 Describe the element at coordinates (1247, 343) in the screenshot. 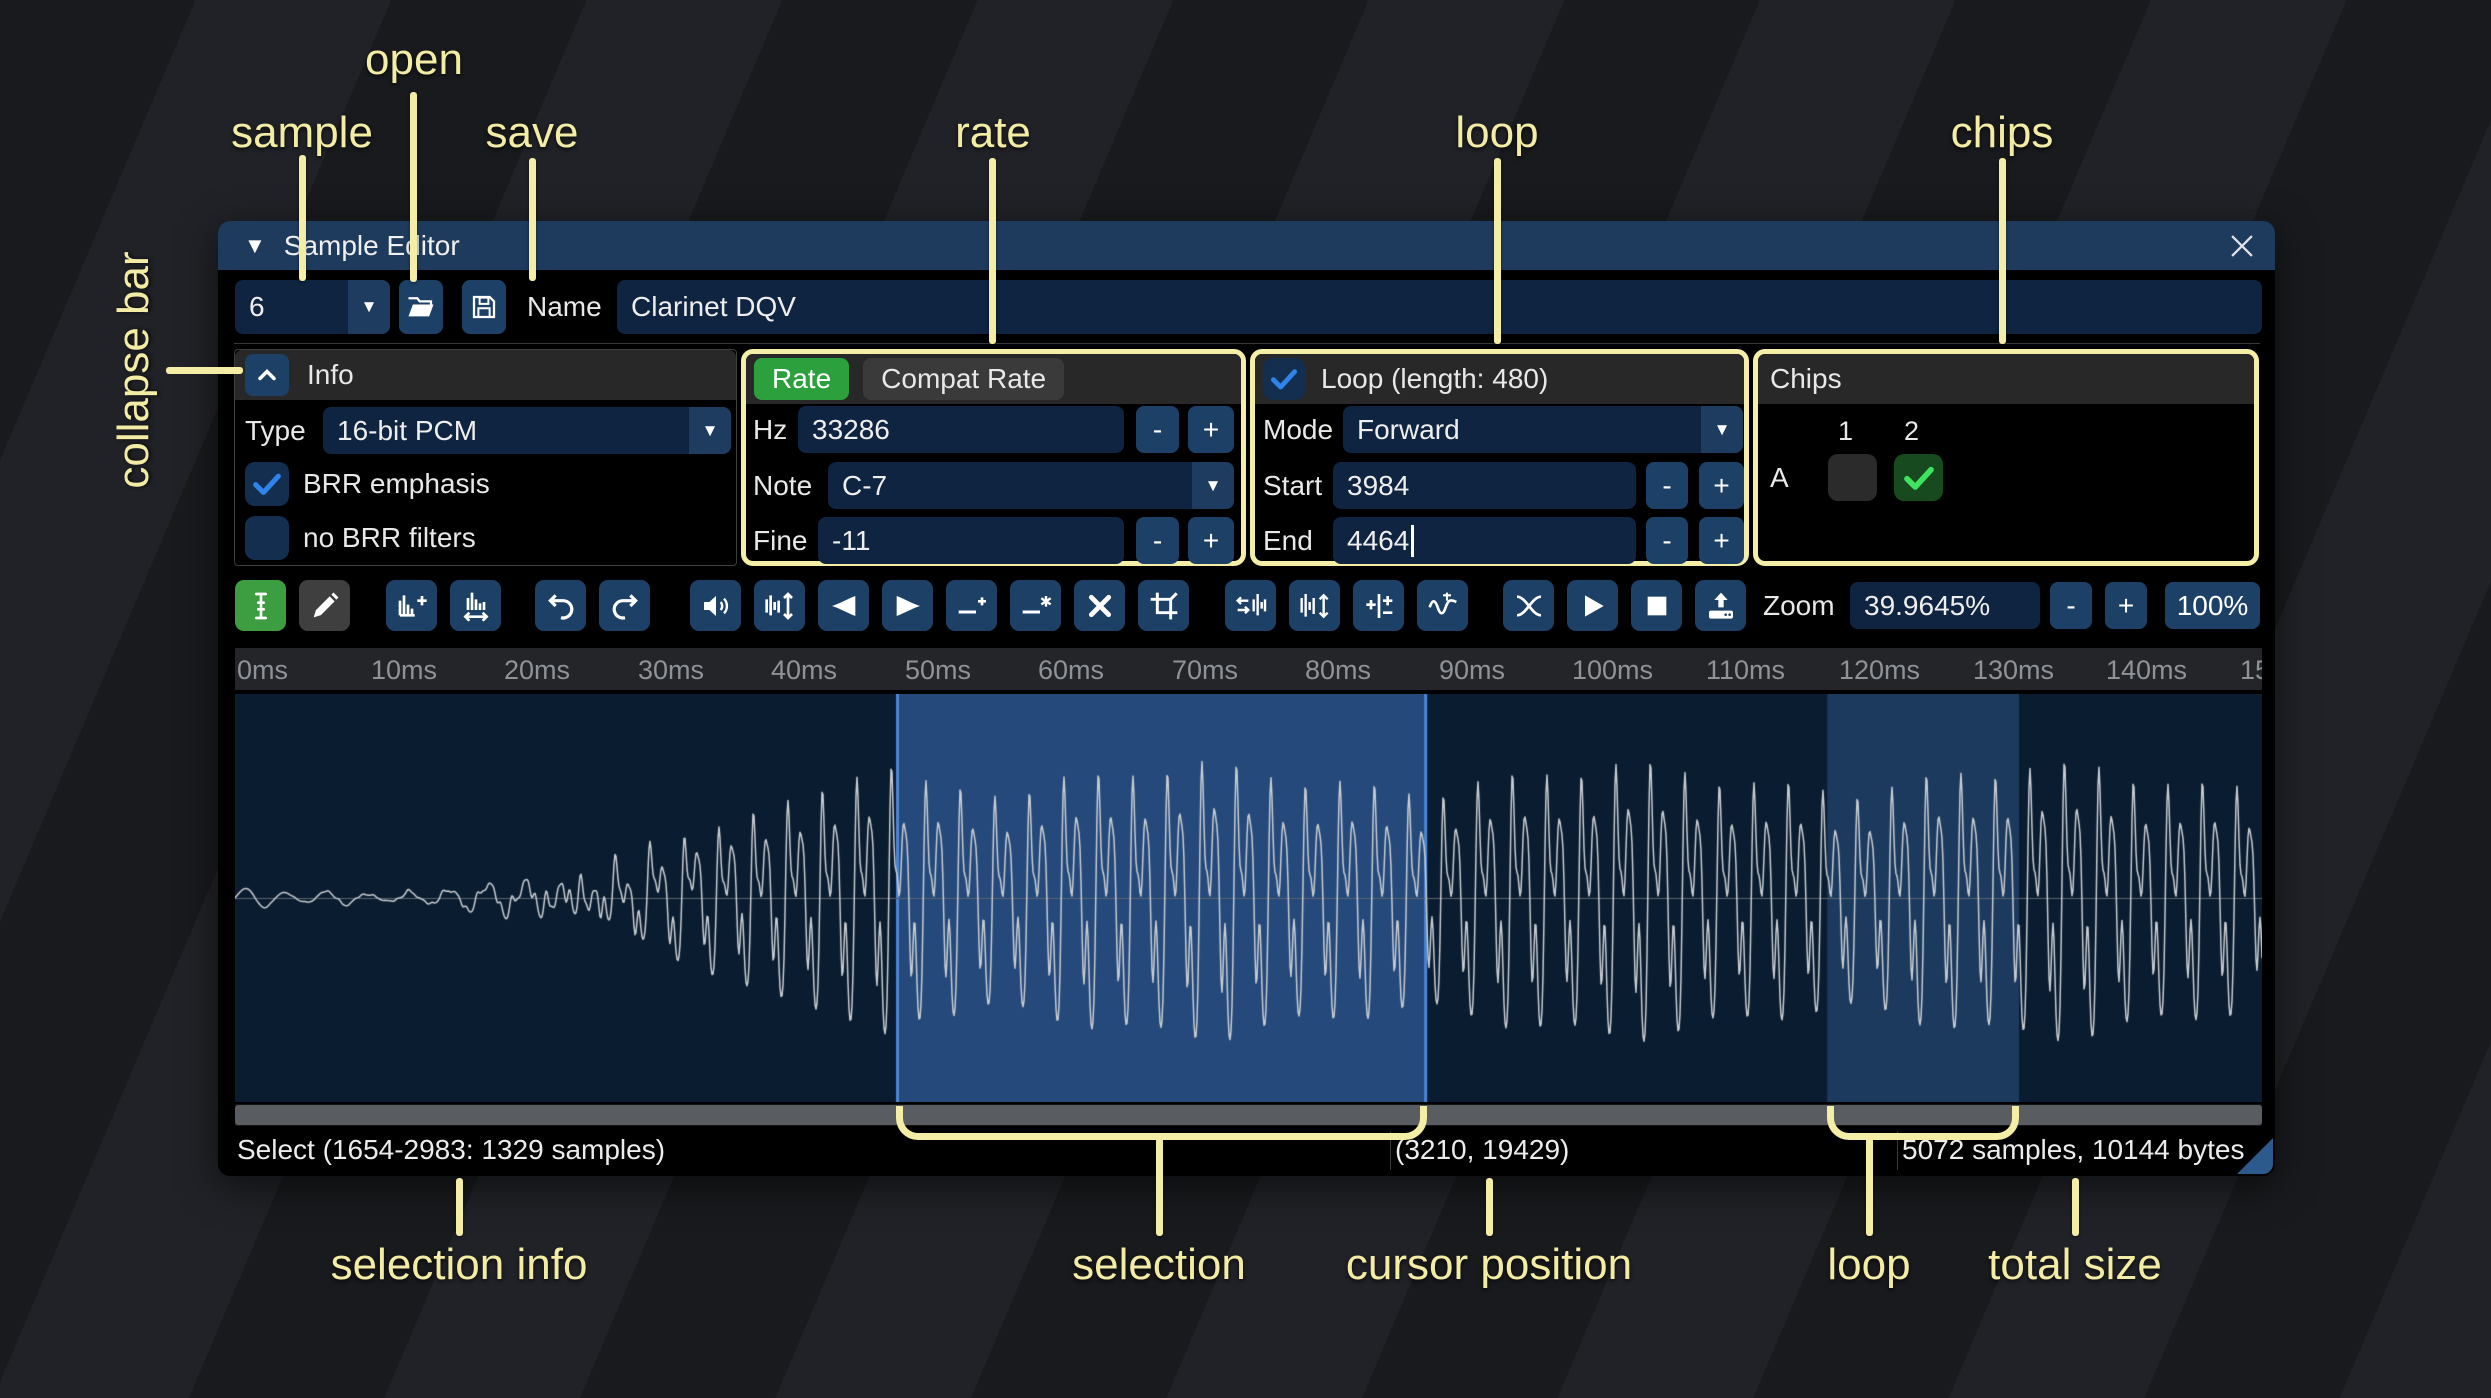

I see `divider` at that location.